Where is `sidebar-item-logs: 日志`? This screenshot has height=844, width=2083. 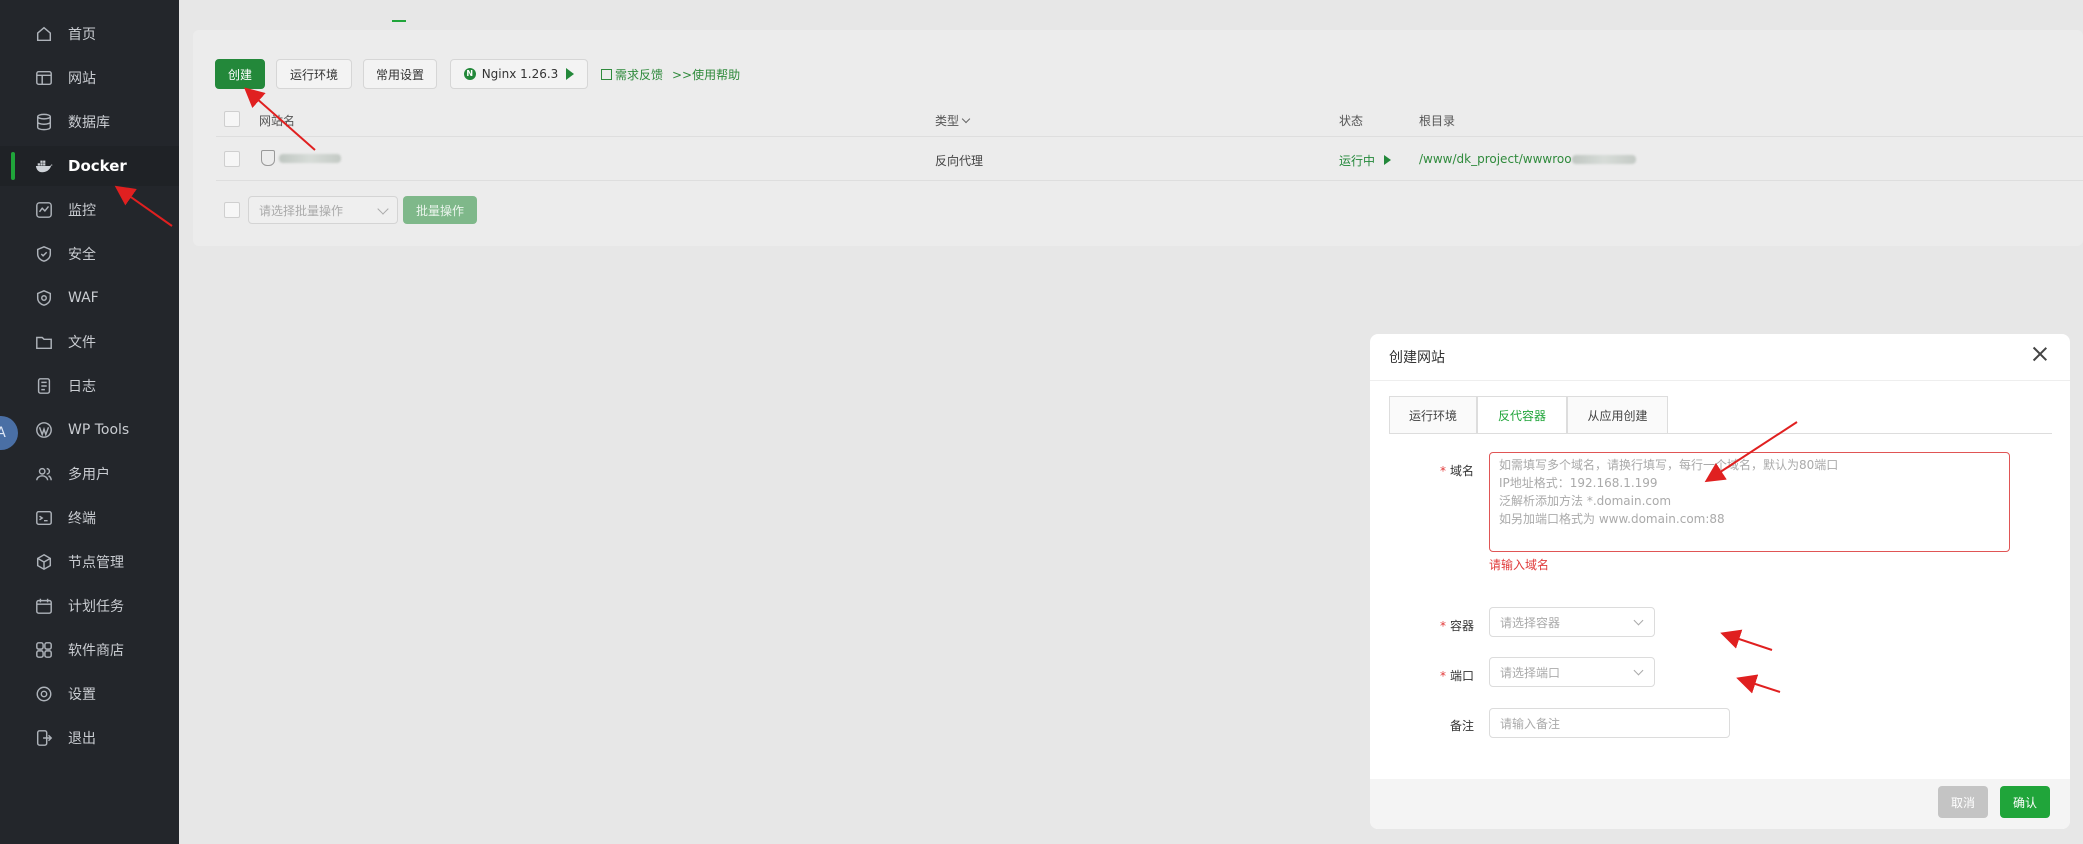 sidebar-item-logs: 日志 is located at coordinates (89, 386).